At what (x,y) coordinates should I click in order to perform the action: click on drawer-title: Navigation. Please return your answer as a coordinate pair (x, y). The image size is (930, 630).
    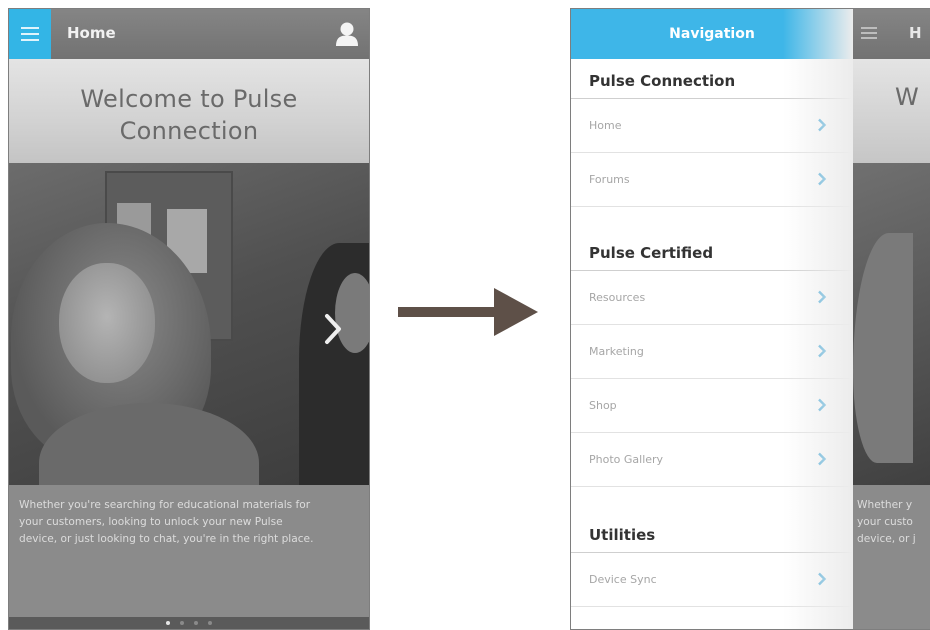
    Looking at the image, I should click on (712, 34).